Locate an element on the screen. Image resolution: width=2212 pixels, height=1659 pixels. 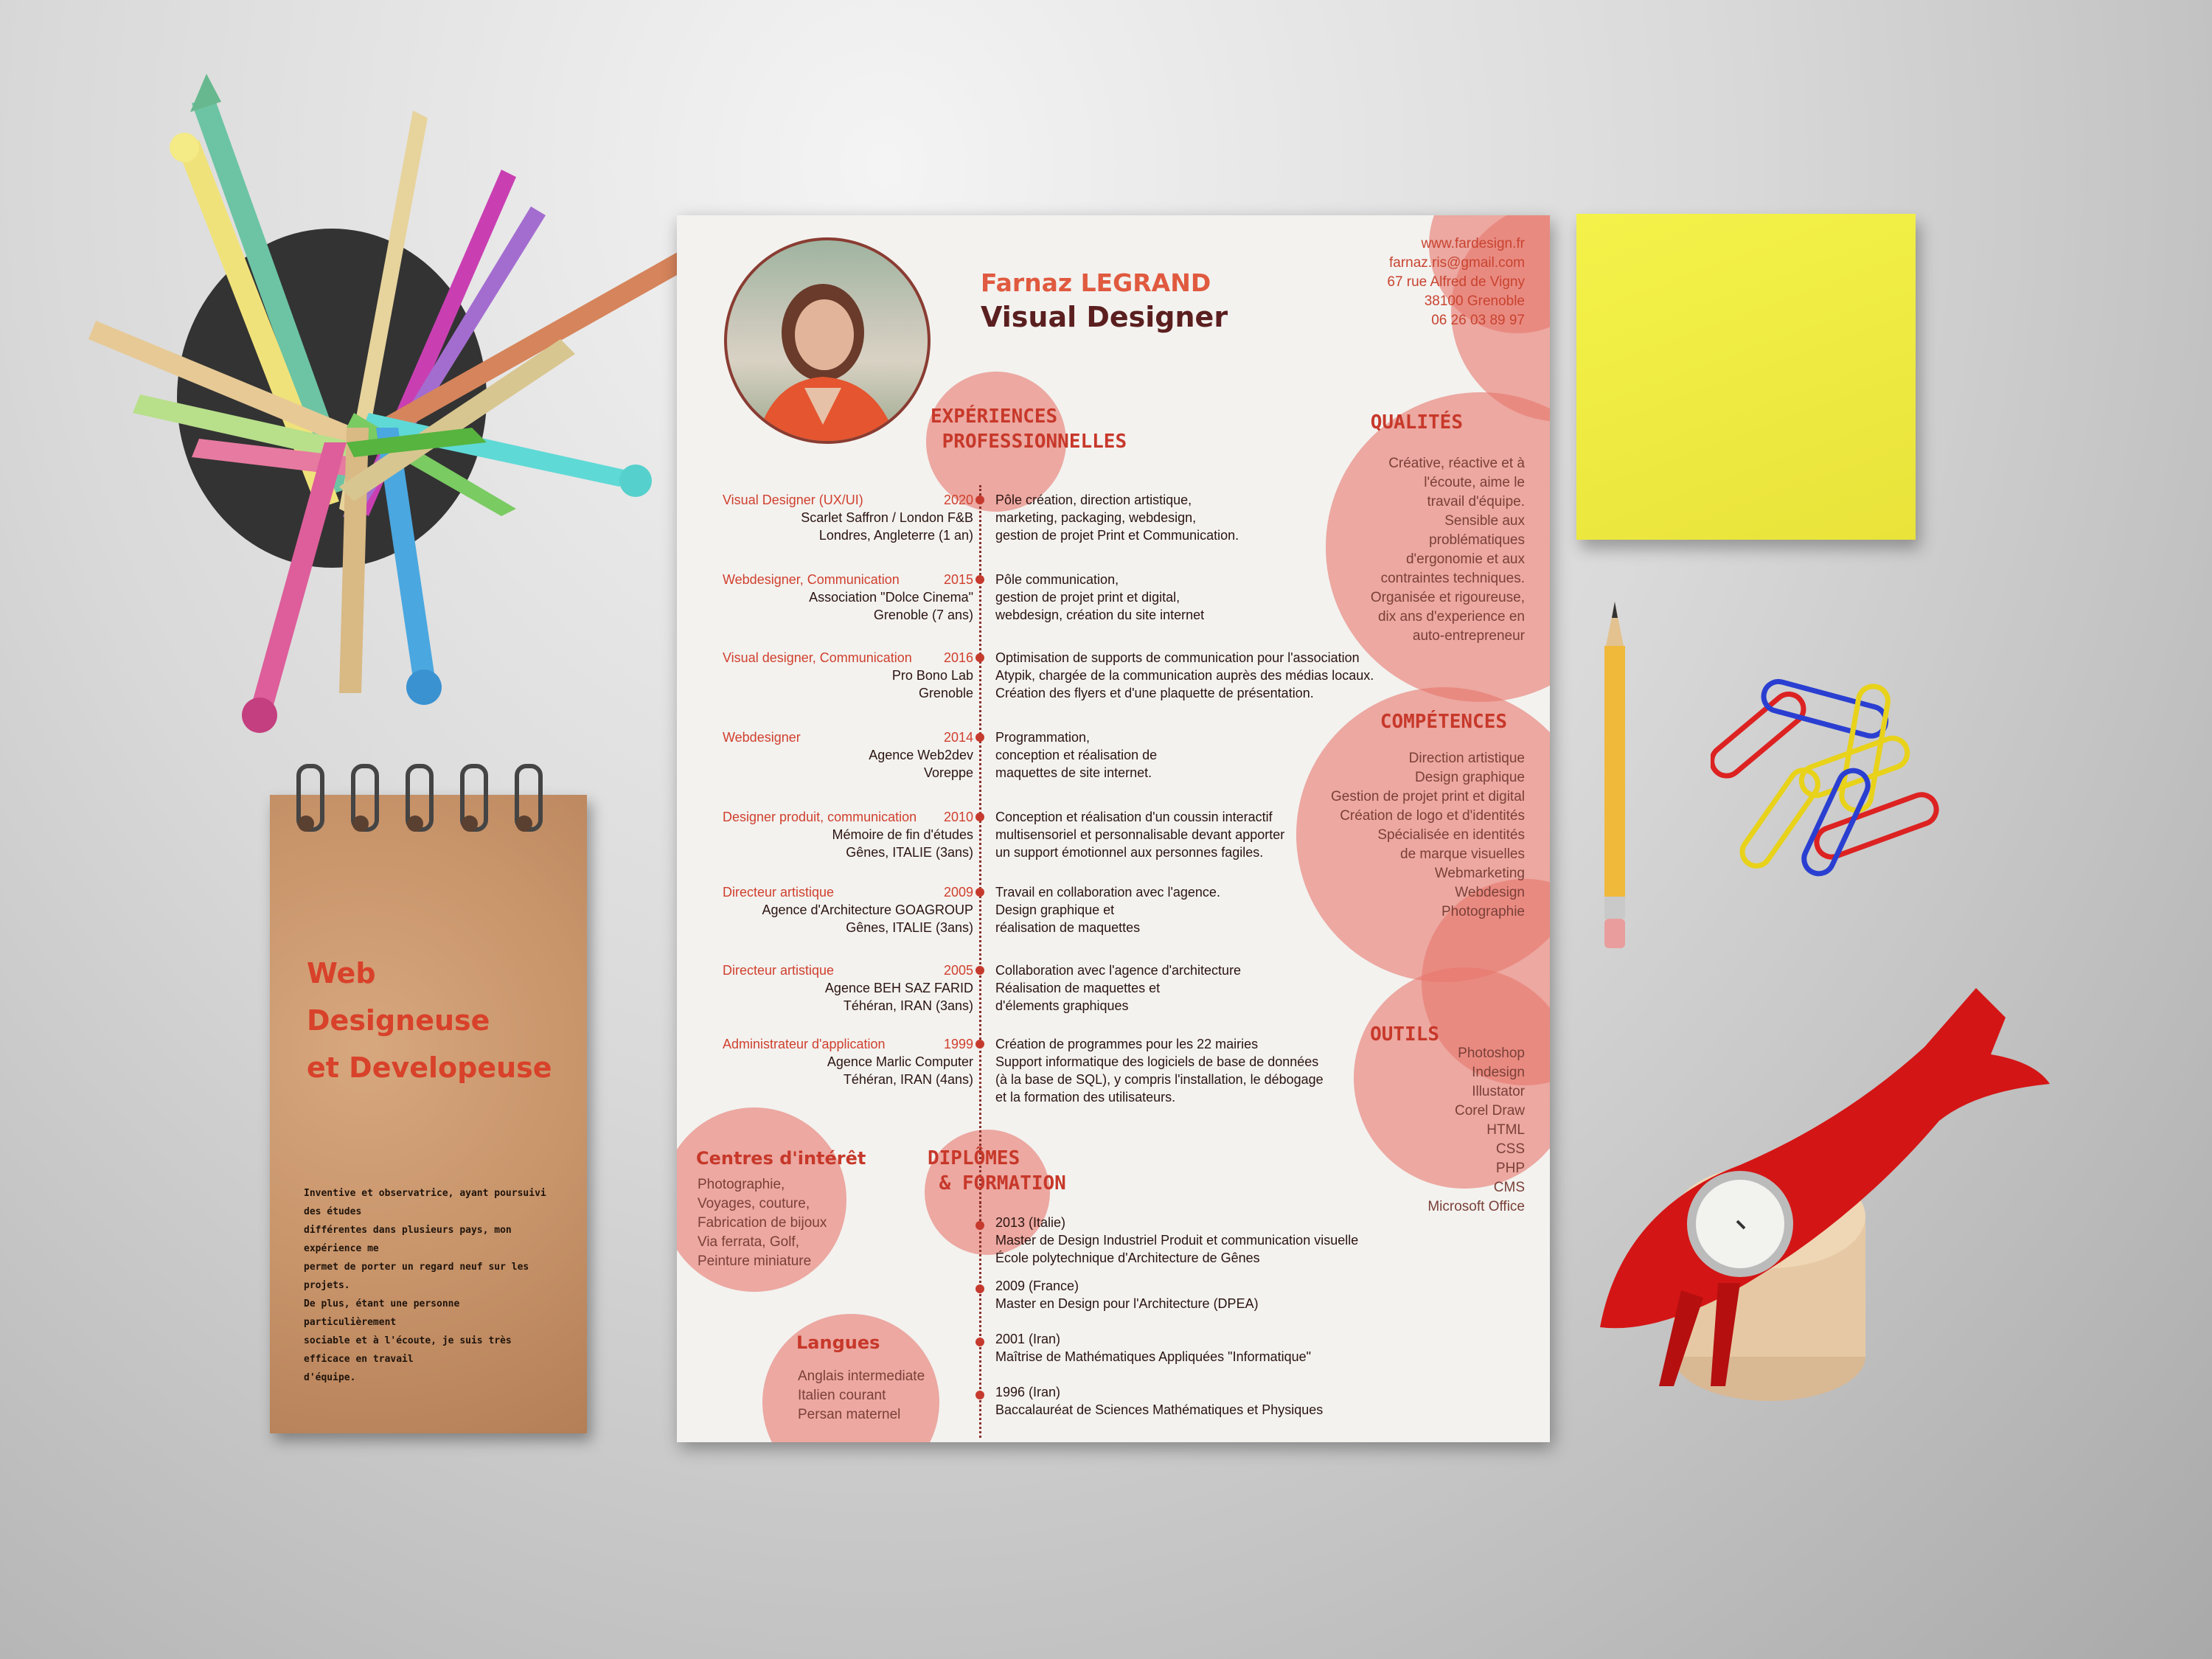
experience-company: Pro Bono Lab Grenoble is located at coordinates (932, 684).